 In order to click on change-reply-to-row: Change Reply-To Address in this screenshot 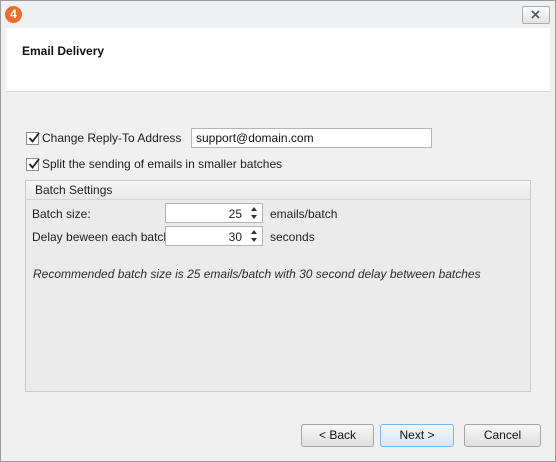, I will do `click(103, 138)`.